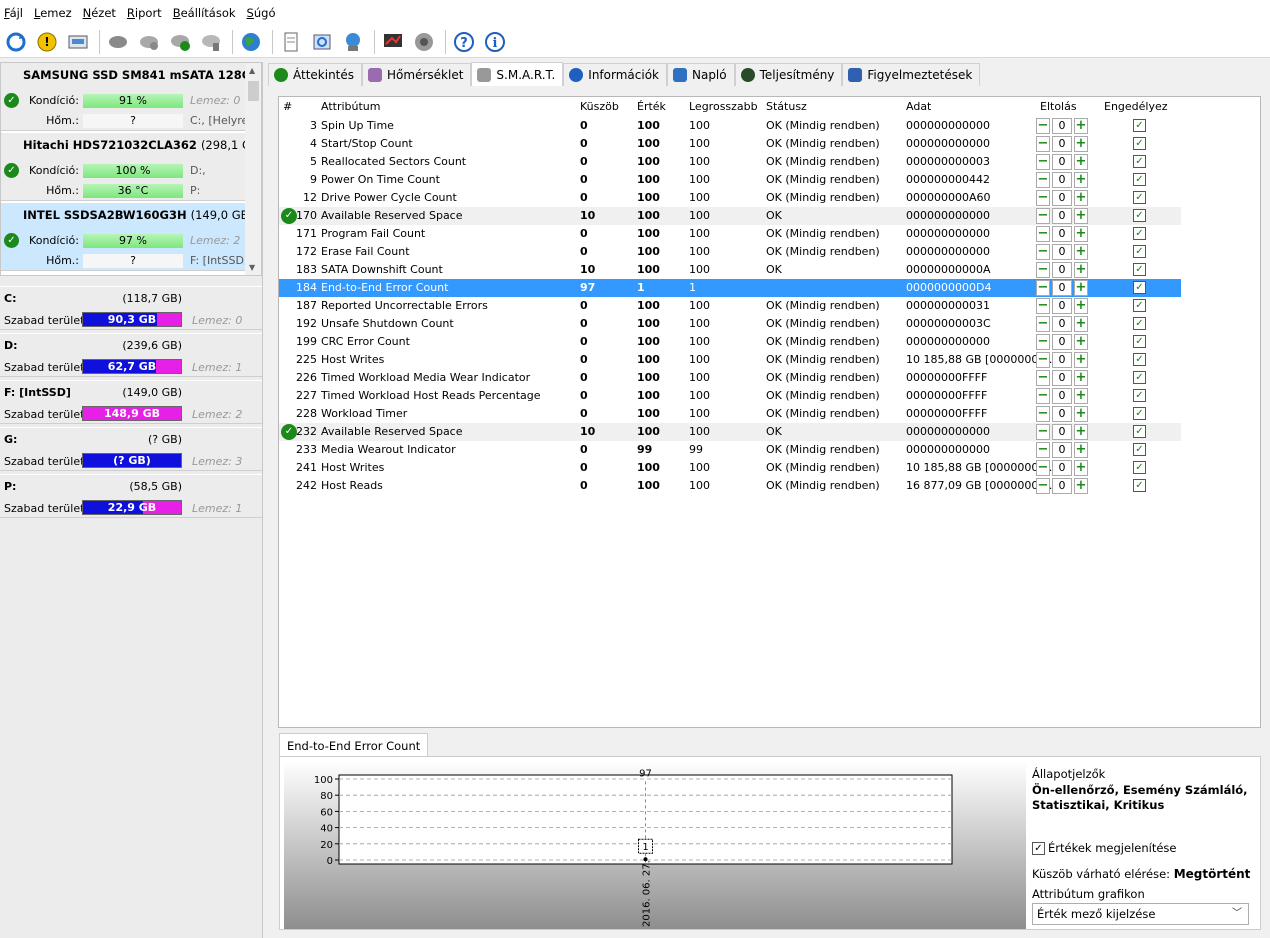 The height and width of the screenshot is (938, 1270). What do you see at coordinates (1136, 106) in the screenshot?
I see `col-enable: Engedélyez` at bounding box center [1136, 106].